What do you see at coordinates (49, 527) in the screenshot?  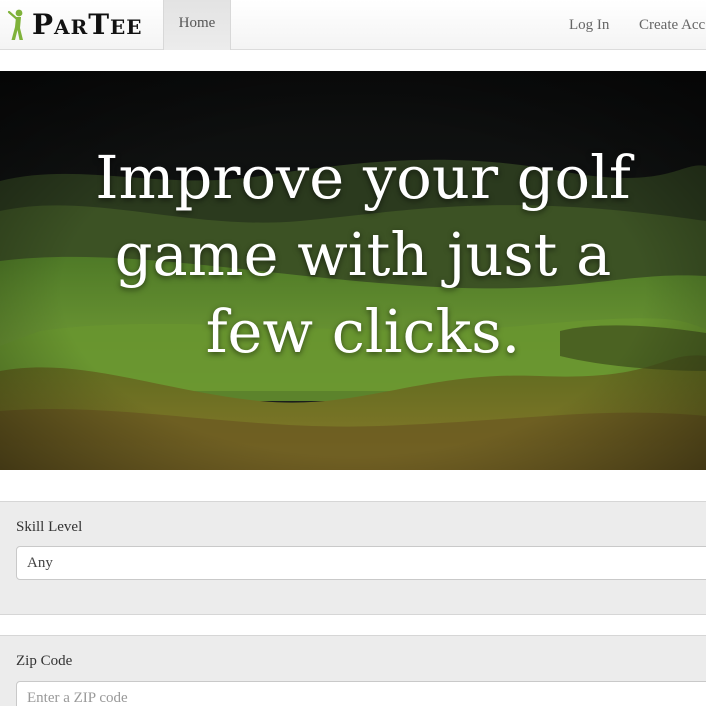 I see `skill-level-label: Skill Level` at bounding box center [49, 527].